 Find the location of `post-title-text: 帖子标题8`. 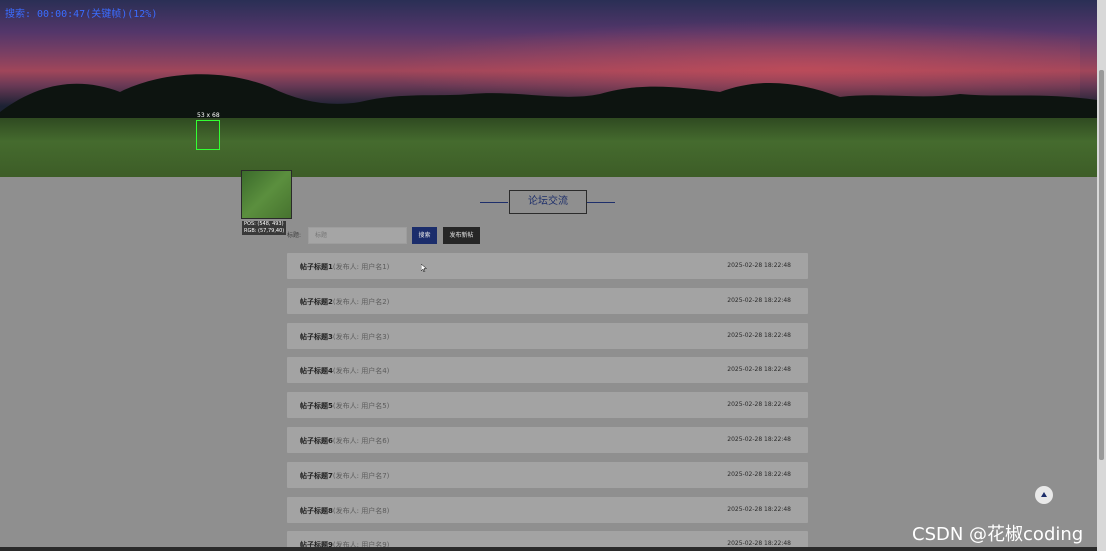

post-title-text: 帖子标题8 is located at coordinates (316, 511).